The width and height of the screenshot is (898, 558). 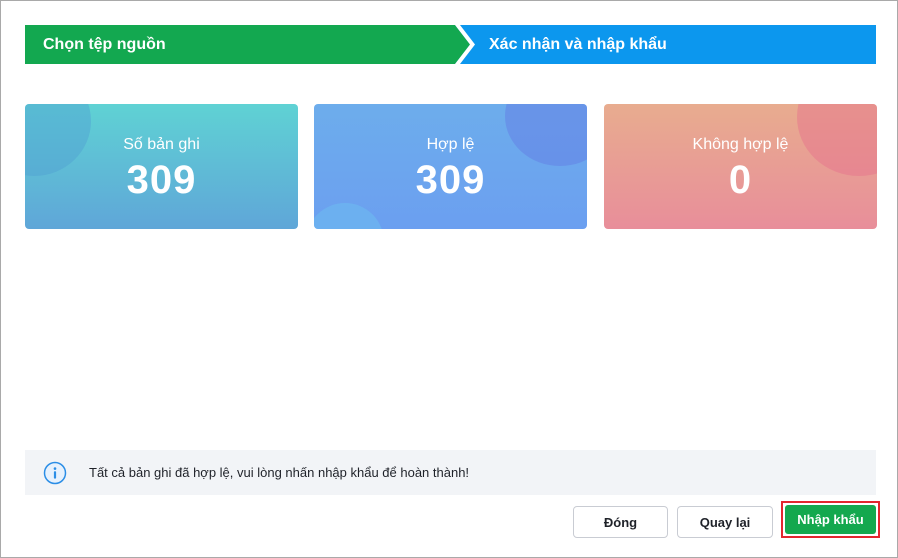 What do you see at coordinates (740, 144) in the screenshot?
I see `invalid-records-label: Không hợp lệ` at bounding box center [740, 144].